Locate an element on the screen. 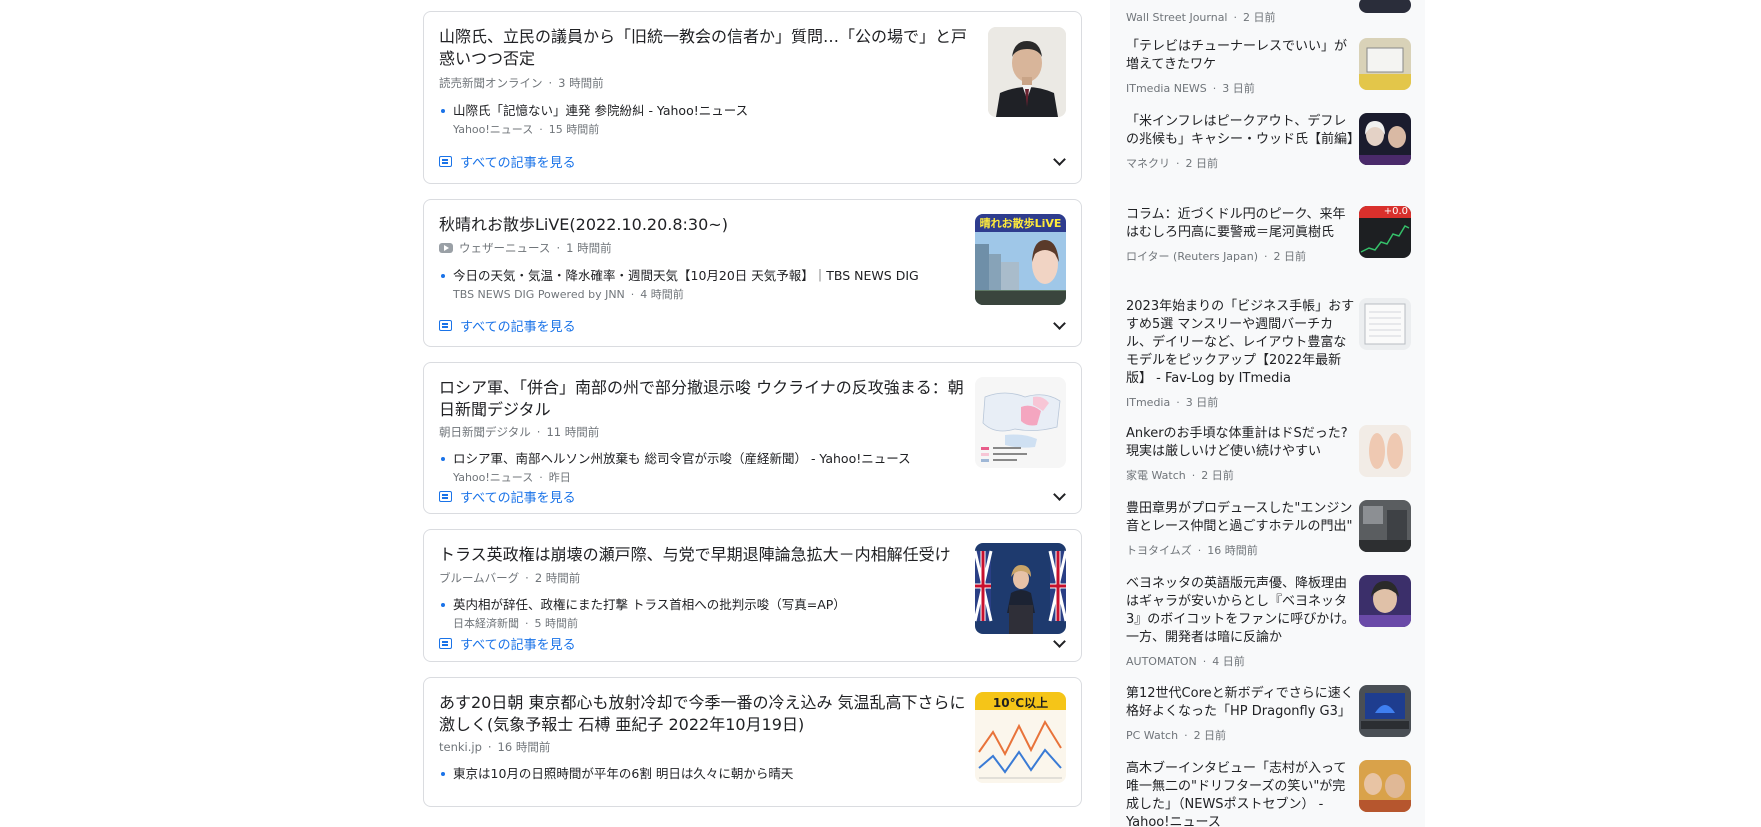 This screenshot has height=827, width=1761. related-article: 東京は10月の日照時間が平年の6割 明日は久々に朝から晴天 is located at coordinates (616, 774).